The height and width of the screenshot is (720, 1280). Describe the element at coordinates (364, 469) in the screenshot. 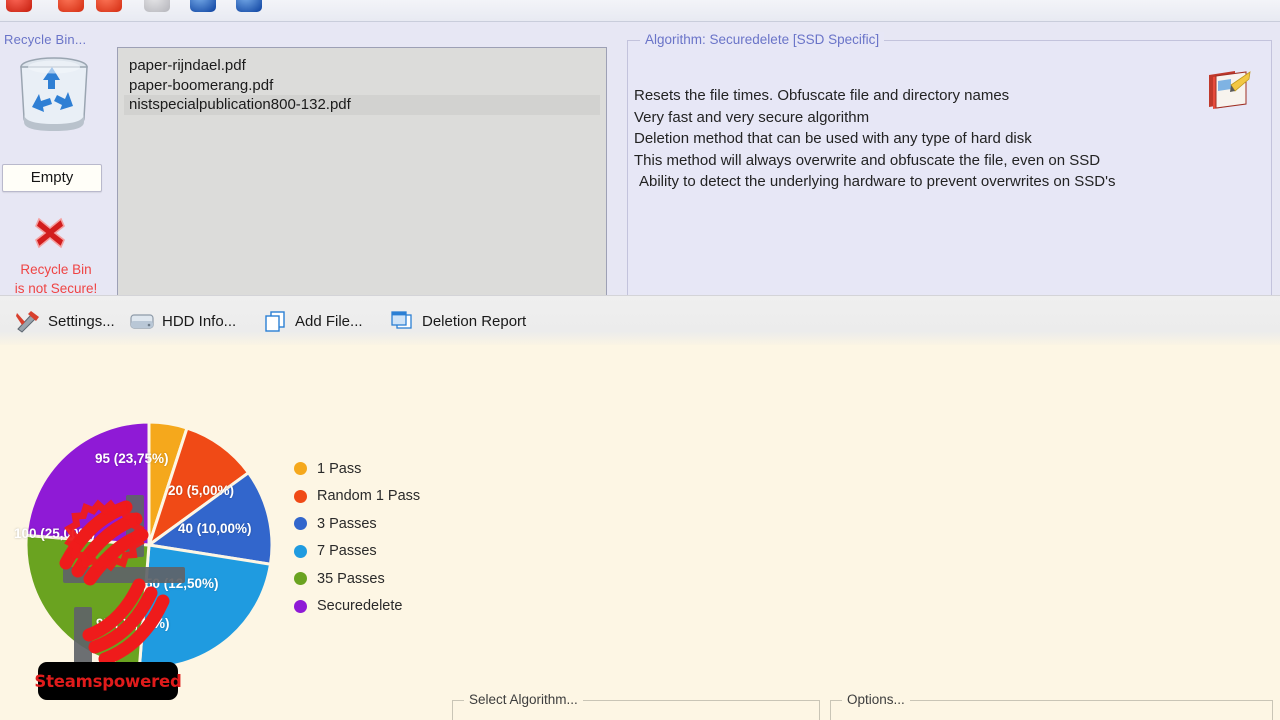

I see `legend-item: 1 Pass` at that location.